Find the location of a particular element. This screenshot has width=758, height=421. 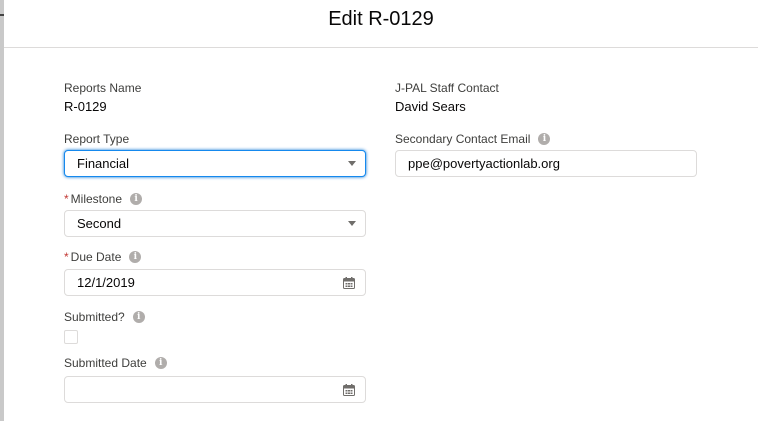

report-type-value: Financial is located at coordinates (103, 163).